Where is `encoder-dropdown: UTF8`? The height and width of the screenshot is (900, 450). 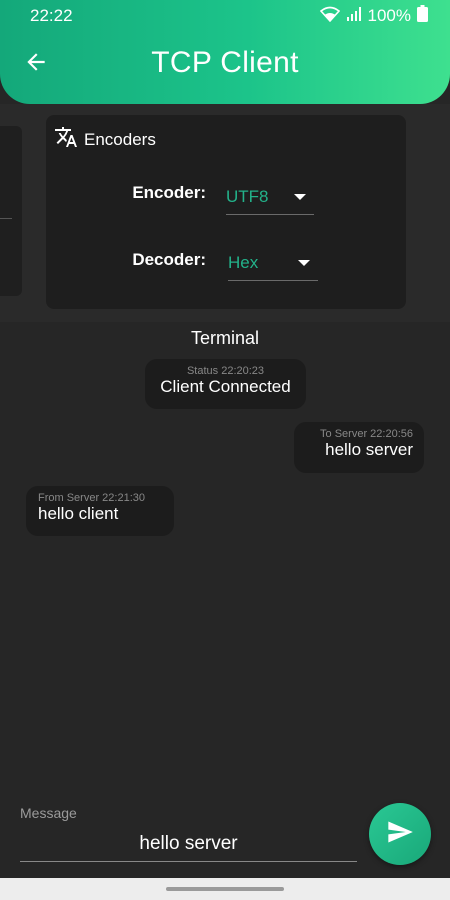 encoder-dropdown: UTF8 is located at coordinates (270, 197).